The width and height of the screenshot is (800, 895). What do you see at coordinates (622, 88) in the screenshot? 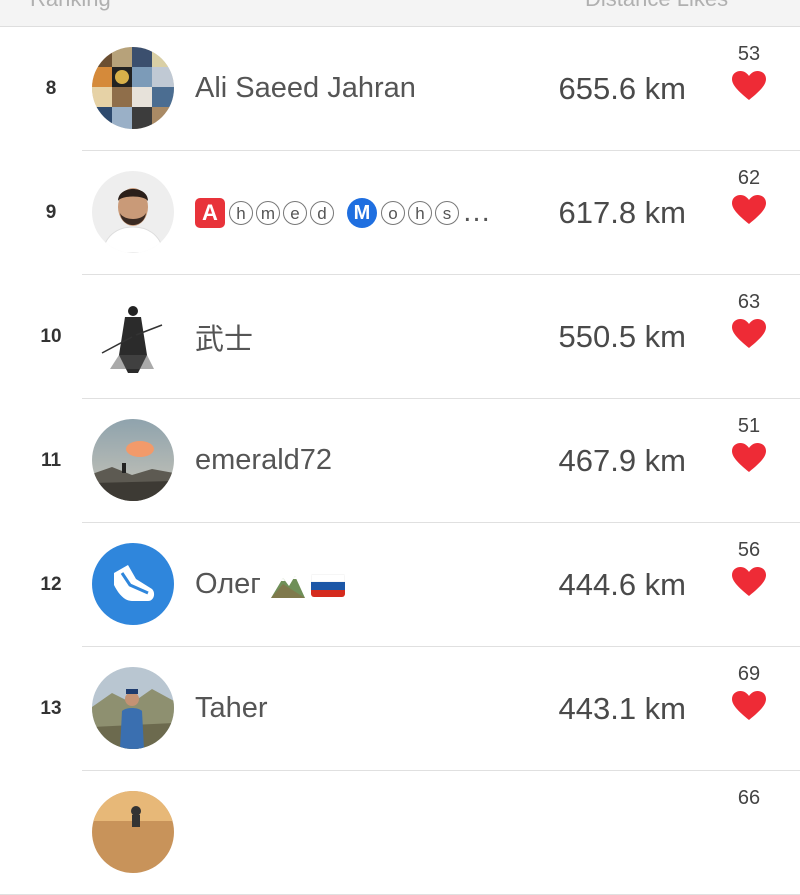
I see `distance-value: 655.6 km` at bounding box center [622, 88].